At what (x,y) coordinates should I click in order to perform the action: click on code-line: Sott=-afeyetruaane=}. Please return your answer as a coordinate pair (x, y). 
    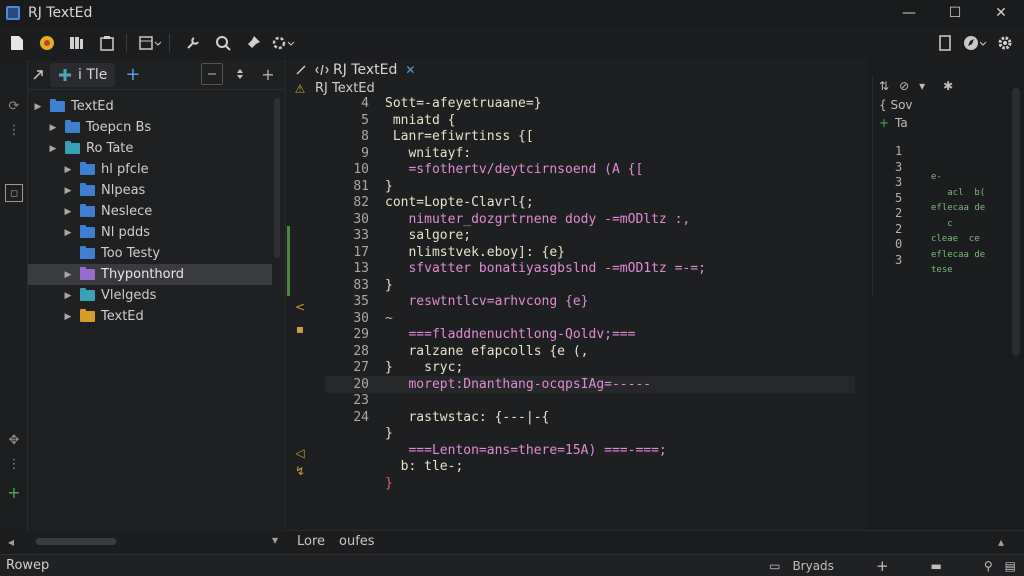
    Looking at the image, I should click on (620, 104).